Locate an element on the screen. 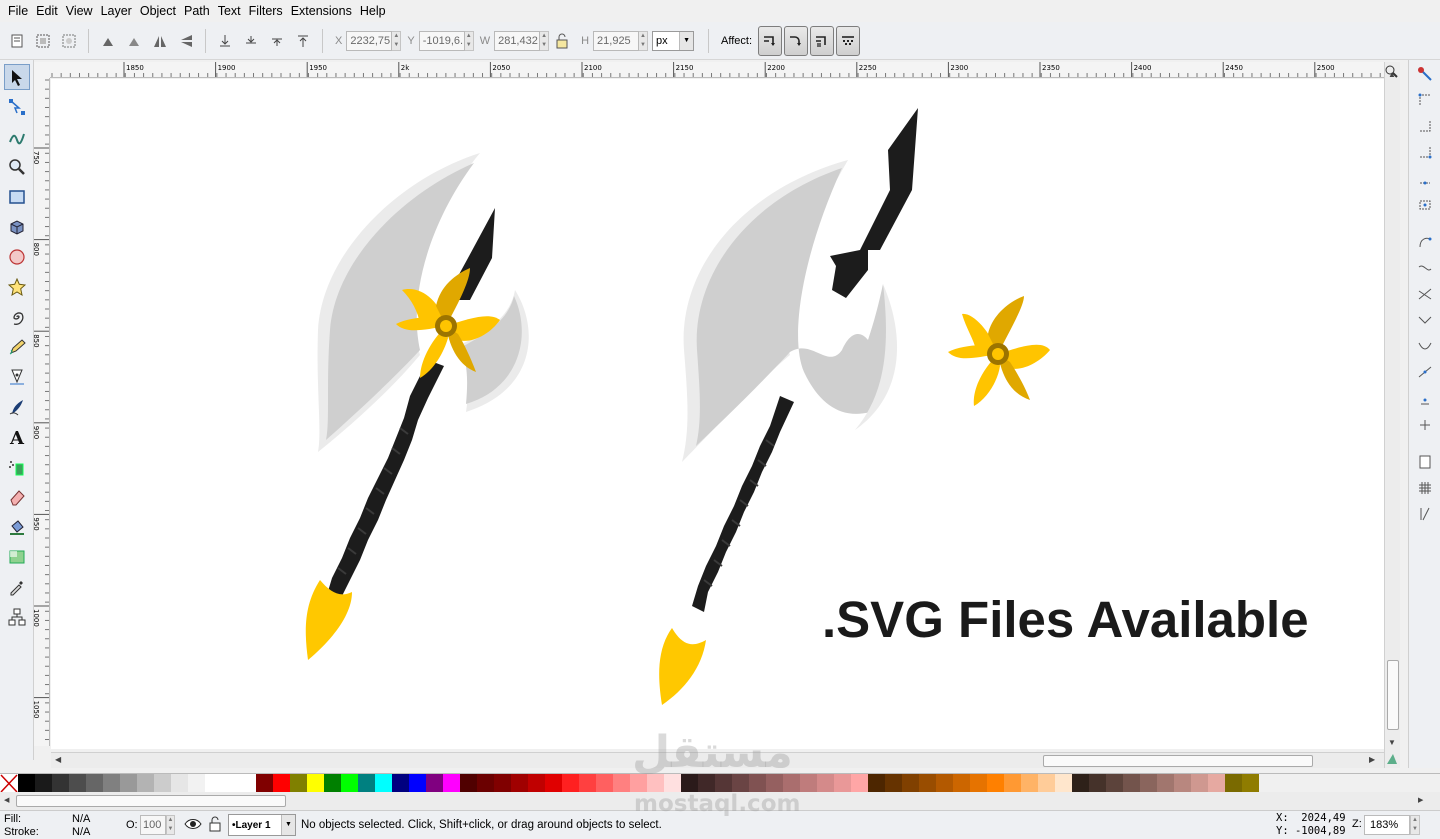  exploded-pommel-gold is located at coordinates (682, 666).